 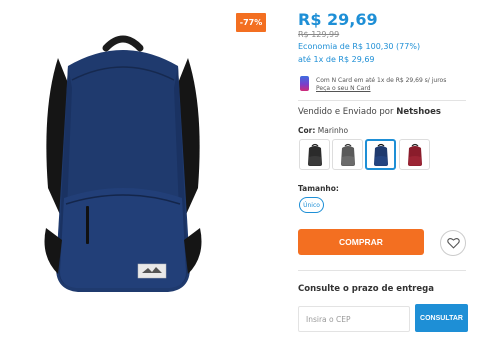 I want to click on color-label: Cor: Marinho, so click(x=323, y=130).